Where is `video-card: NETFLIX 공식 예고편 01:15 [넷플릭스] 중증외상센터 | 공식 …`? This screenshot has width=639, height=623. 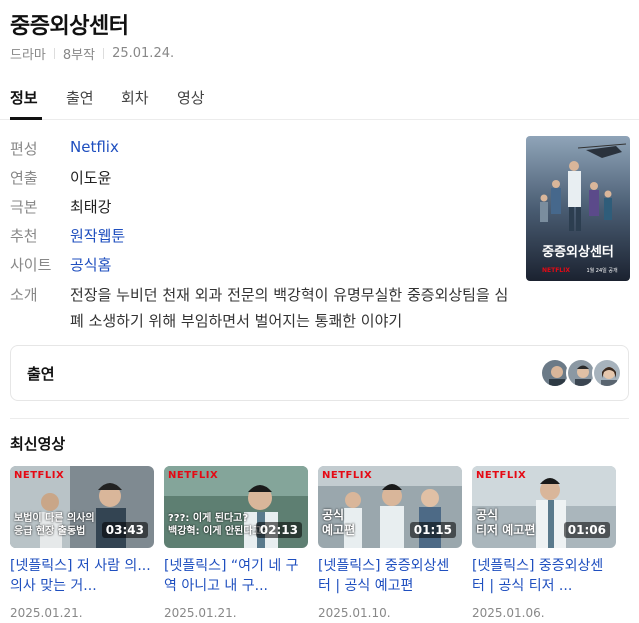
video-card: NETFLIX 공식 예고편 01:15 [넷플릭스] 중증외상센터 | 공식 … is located at coordinates (390, 543).